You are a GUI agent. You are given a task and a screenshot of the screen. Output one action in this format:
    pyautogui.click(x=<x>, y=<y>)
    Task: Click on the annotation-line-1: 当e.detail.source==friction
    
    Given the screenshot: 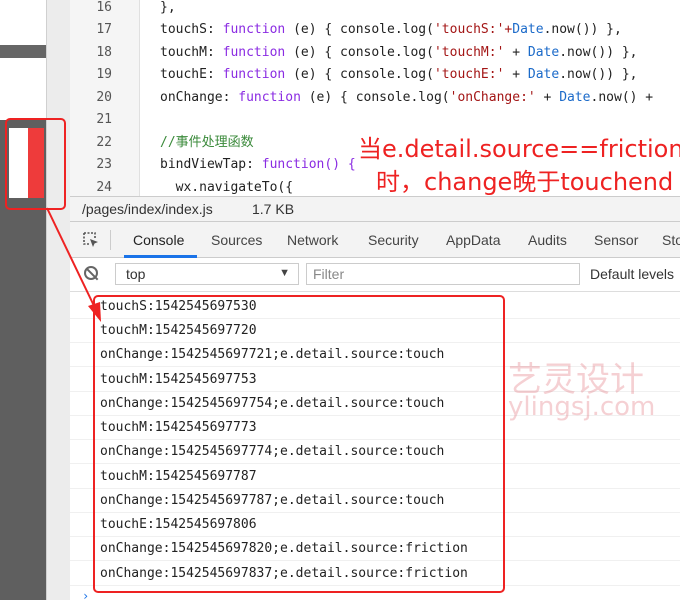 What is the action you would take?
    pyautogui.click(x=519, y=149)
    